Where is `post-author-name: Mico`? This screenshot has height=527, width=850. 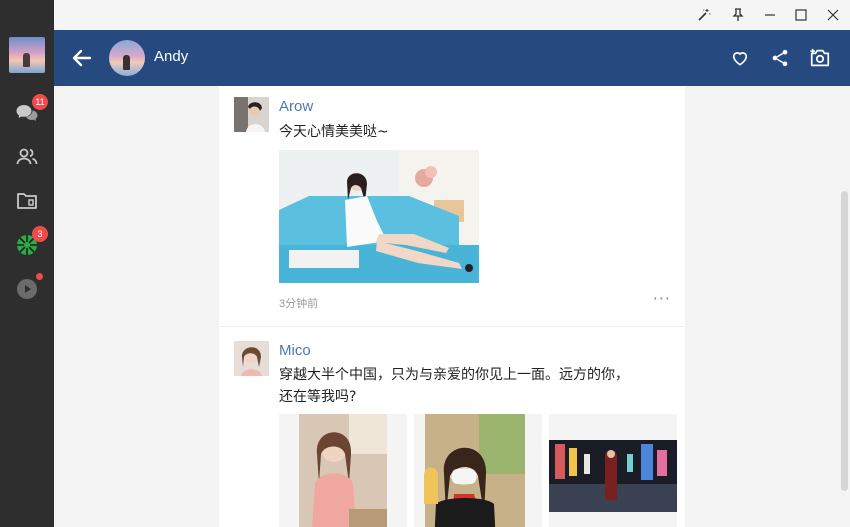 post-author-name: Mico is located at coordinates (295, 350).